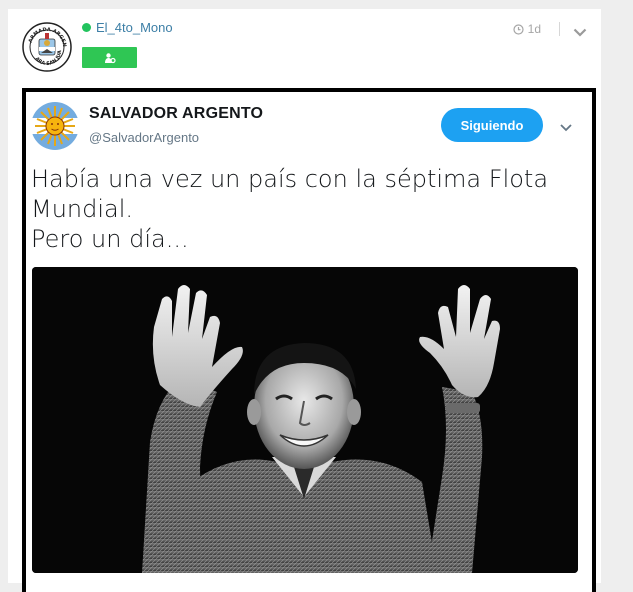 The height and width of the screenshot is (592, 633). What do you see at coordinates (559, 29) in the screenshot?
I see `header-divider` at bounding box center [559, 29].